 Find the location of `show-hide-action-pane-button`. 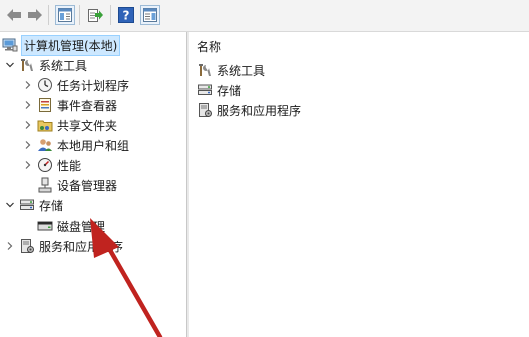

show-hide-action-pane-button is located at coordinates (150, 15).